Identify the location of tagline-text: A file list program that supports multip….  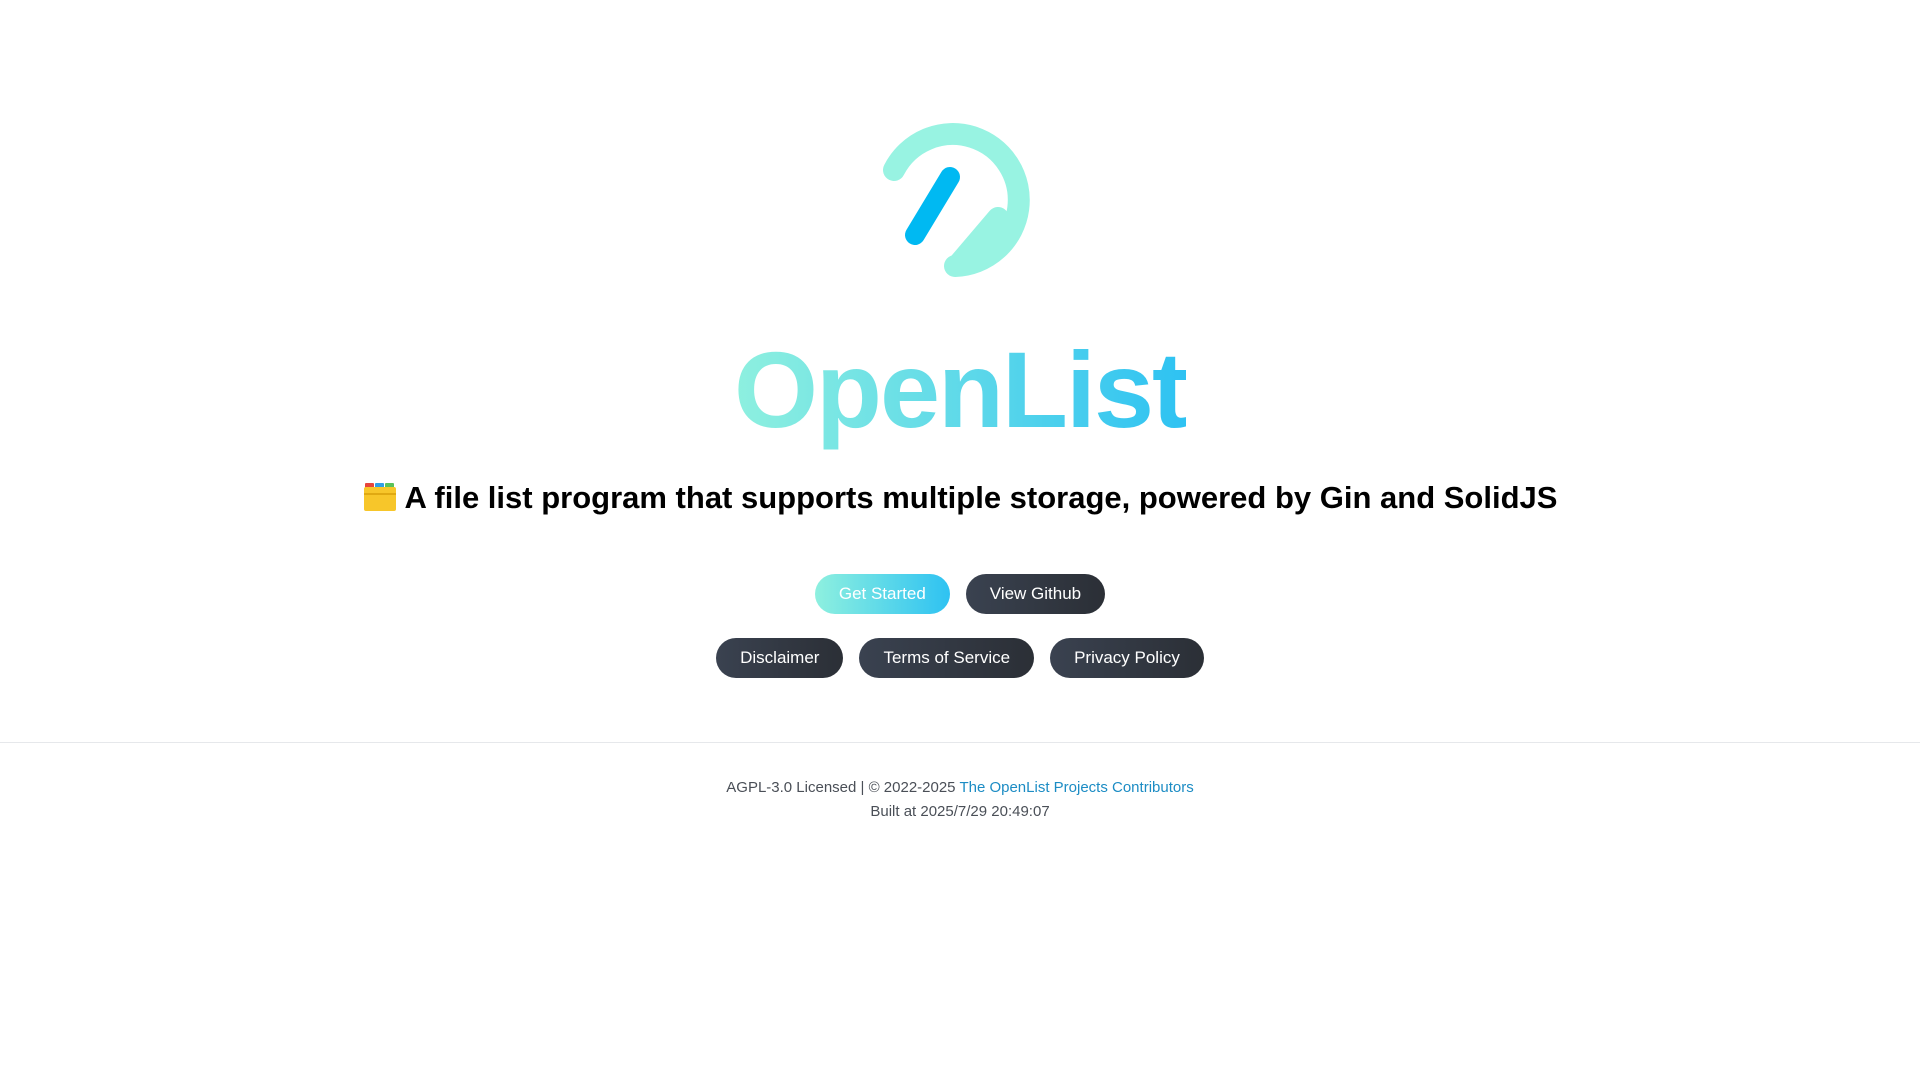
(981, 497).